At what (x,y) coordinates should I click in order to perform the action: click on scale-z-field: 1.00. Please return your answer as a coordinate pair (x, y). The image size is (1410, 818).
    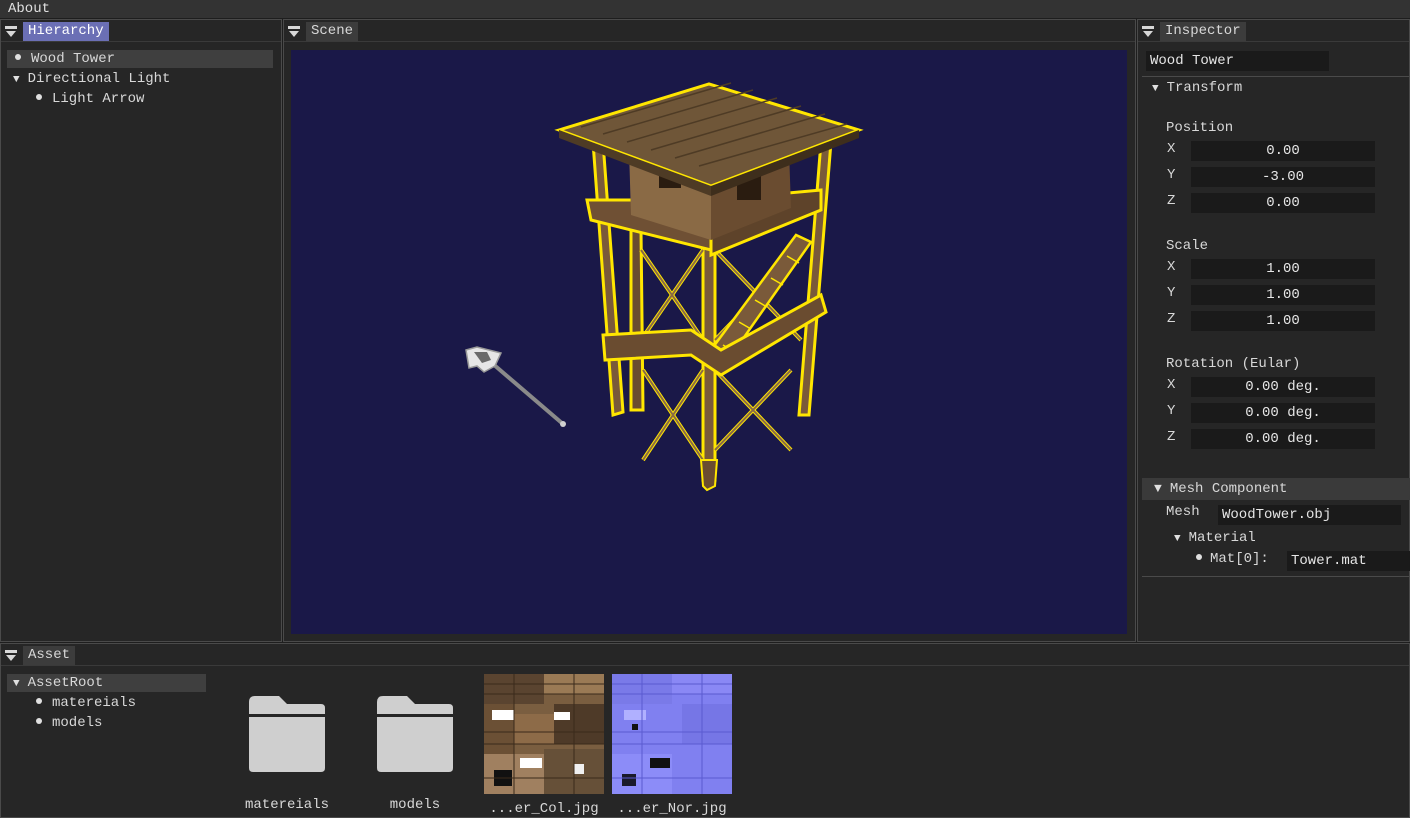
    Looking at the image, I should click on (1283, 321).